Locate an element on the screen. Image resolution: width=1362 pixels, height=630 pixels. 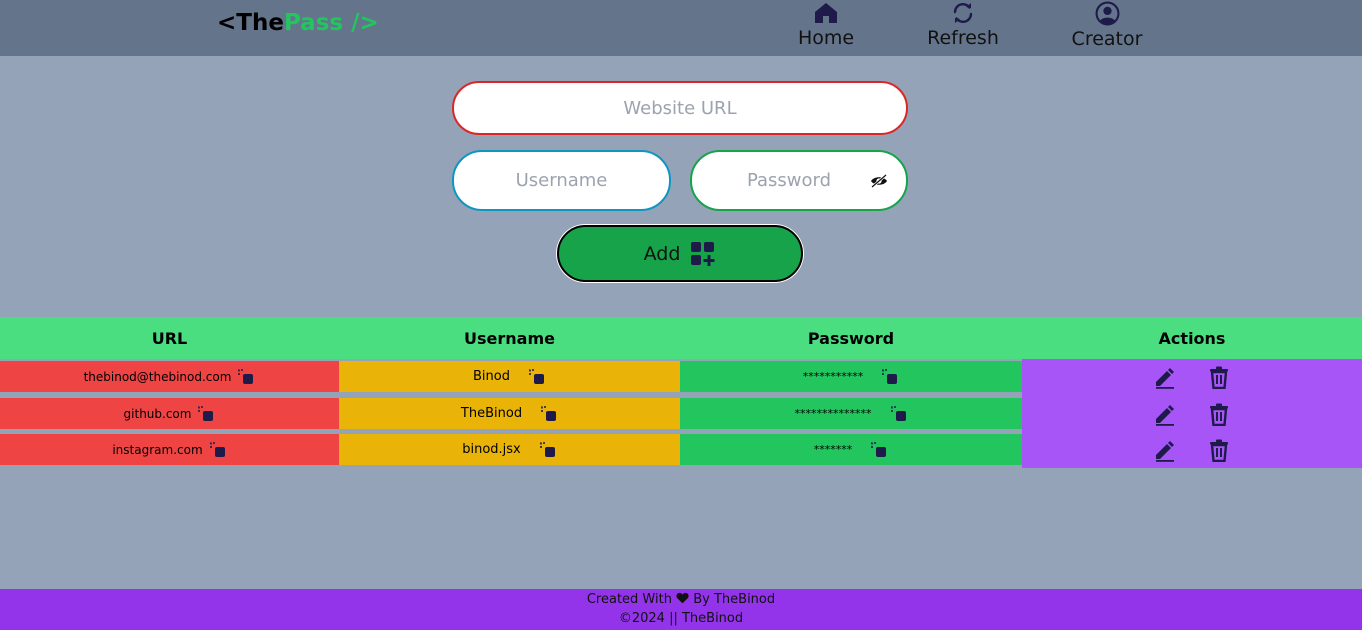
eye-slash-icon is located at coordinates (879, 181).